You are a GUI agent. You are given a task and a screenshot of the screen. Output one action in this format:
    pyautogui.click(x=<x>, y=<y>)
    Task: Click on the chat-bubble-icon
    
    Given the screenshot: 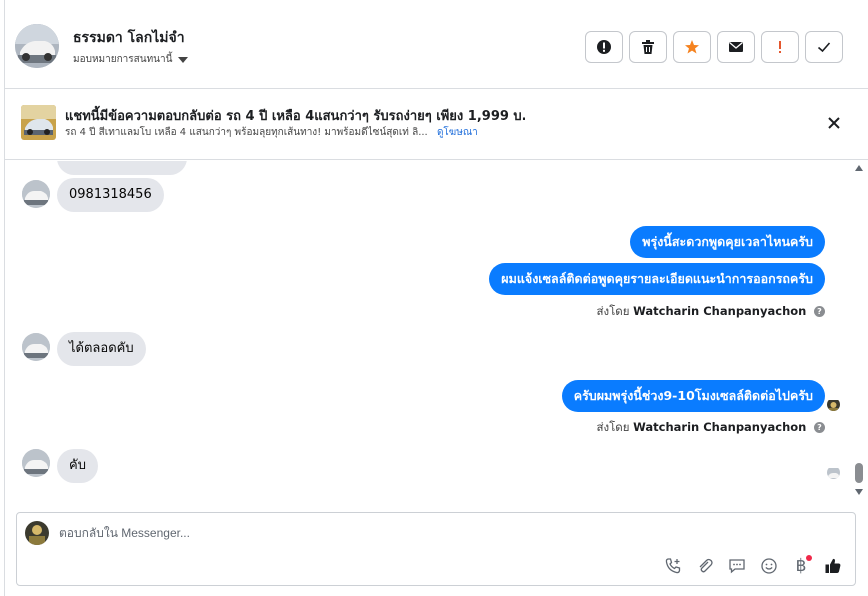 What is the action you would take?
    pyautogui.click(x=737, y=566)
    